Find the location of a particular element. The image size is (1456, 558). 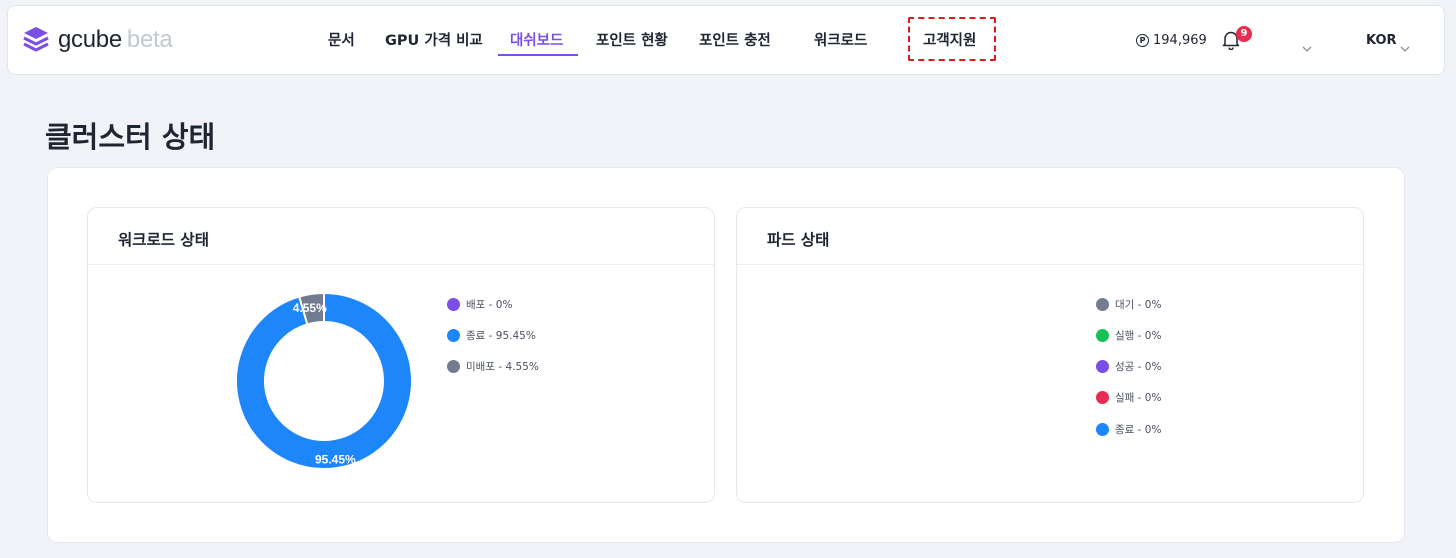

legend-label: 종료 - 0% is located at coordinates (1138, 429).